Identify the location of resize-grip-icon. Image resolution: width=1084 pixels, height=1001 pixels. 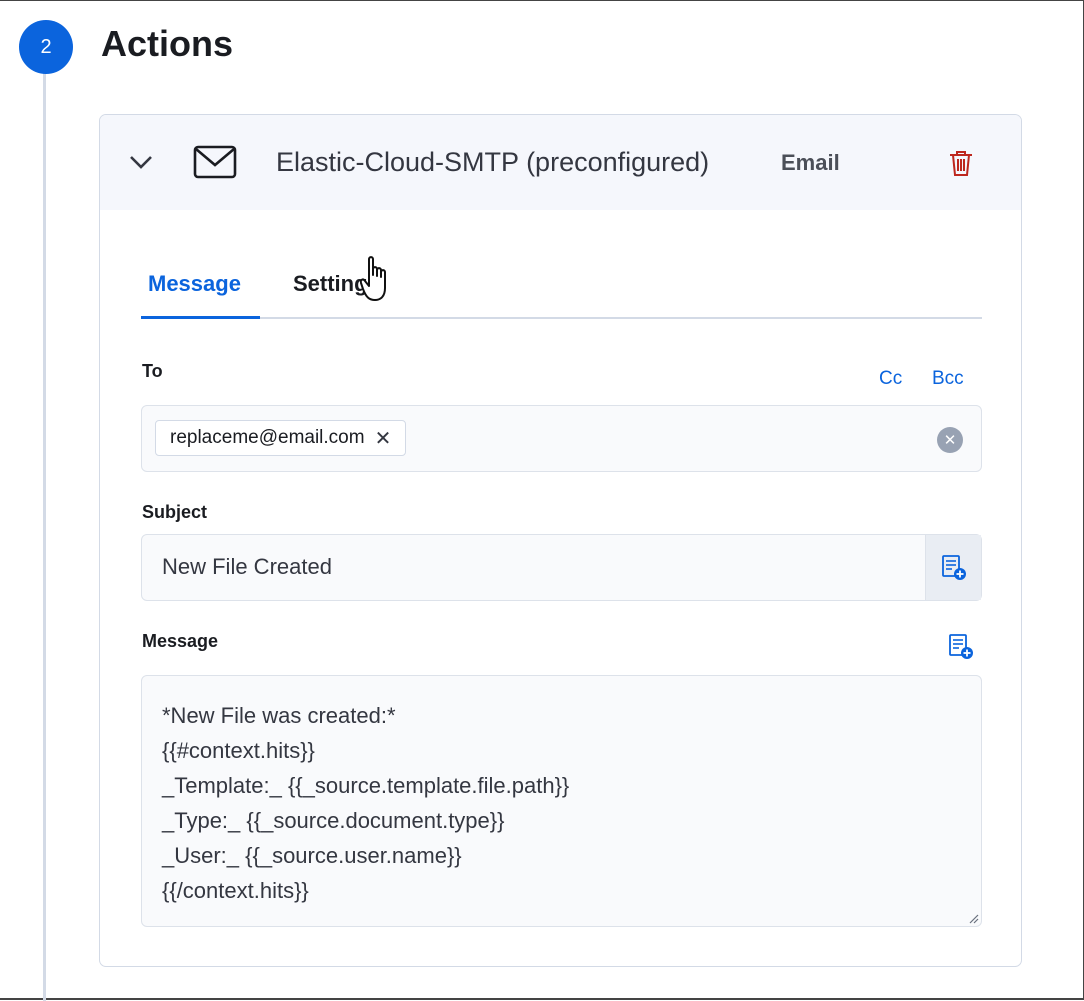
(973, 918).